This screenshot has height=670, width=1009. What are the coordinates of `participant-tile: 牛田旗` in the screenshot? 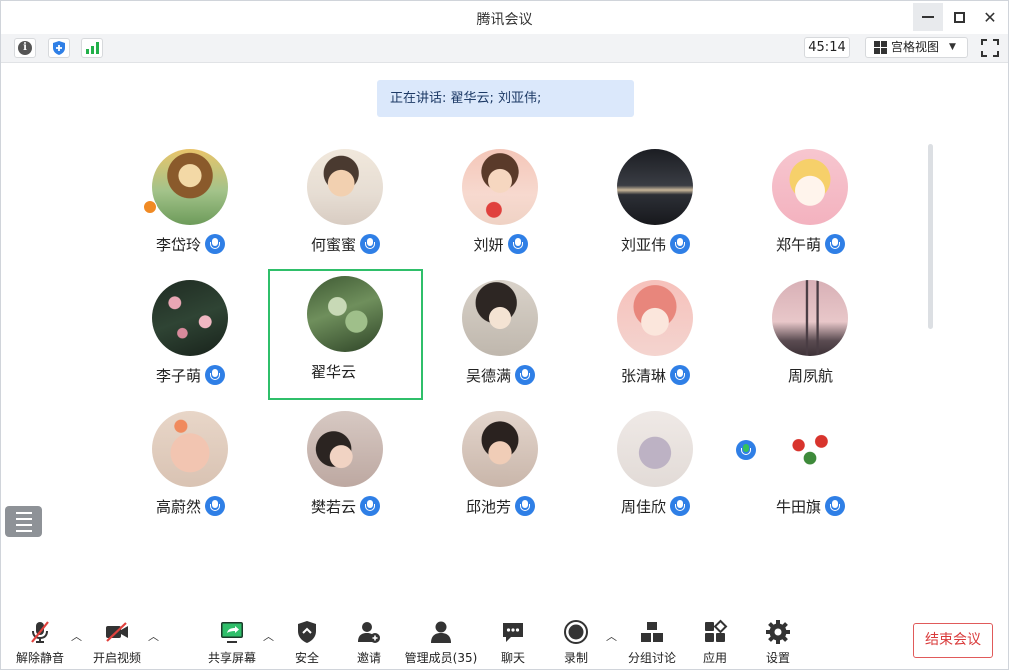 It's located at (810, 465).